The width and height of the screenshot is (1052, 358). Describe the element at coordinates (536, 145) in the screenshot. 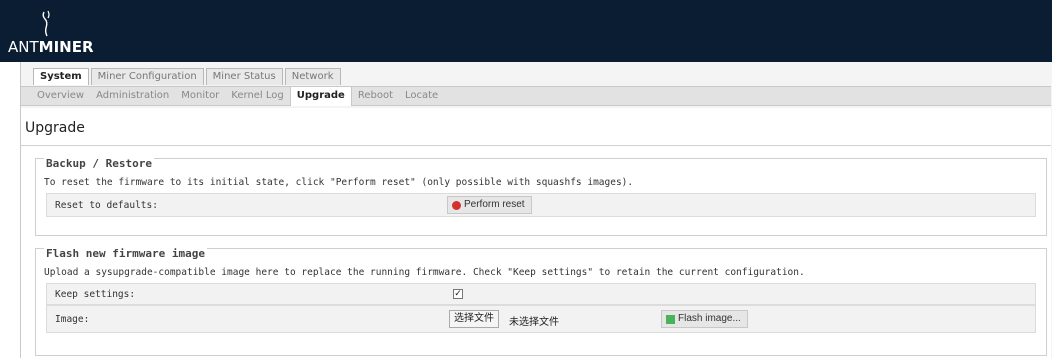

I see `title-divider` at that location.